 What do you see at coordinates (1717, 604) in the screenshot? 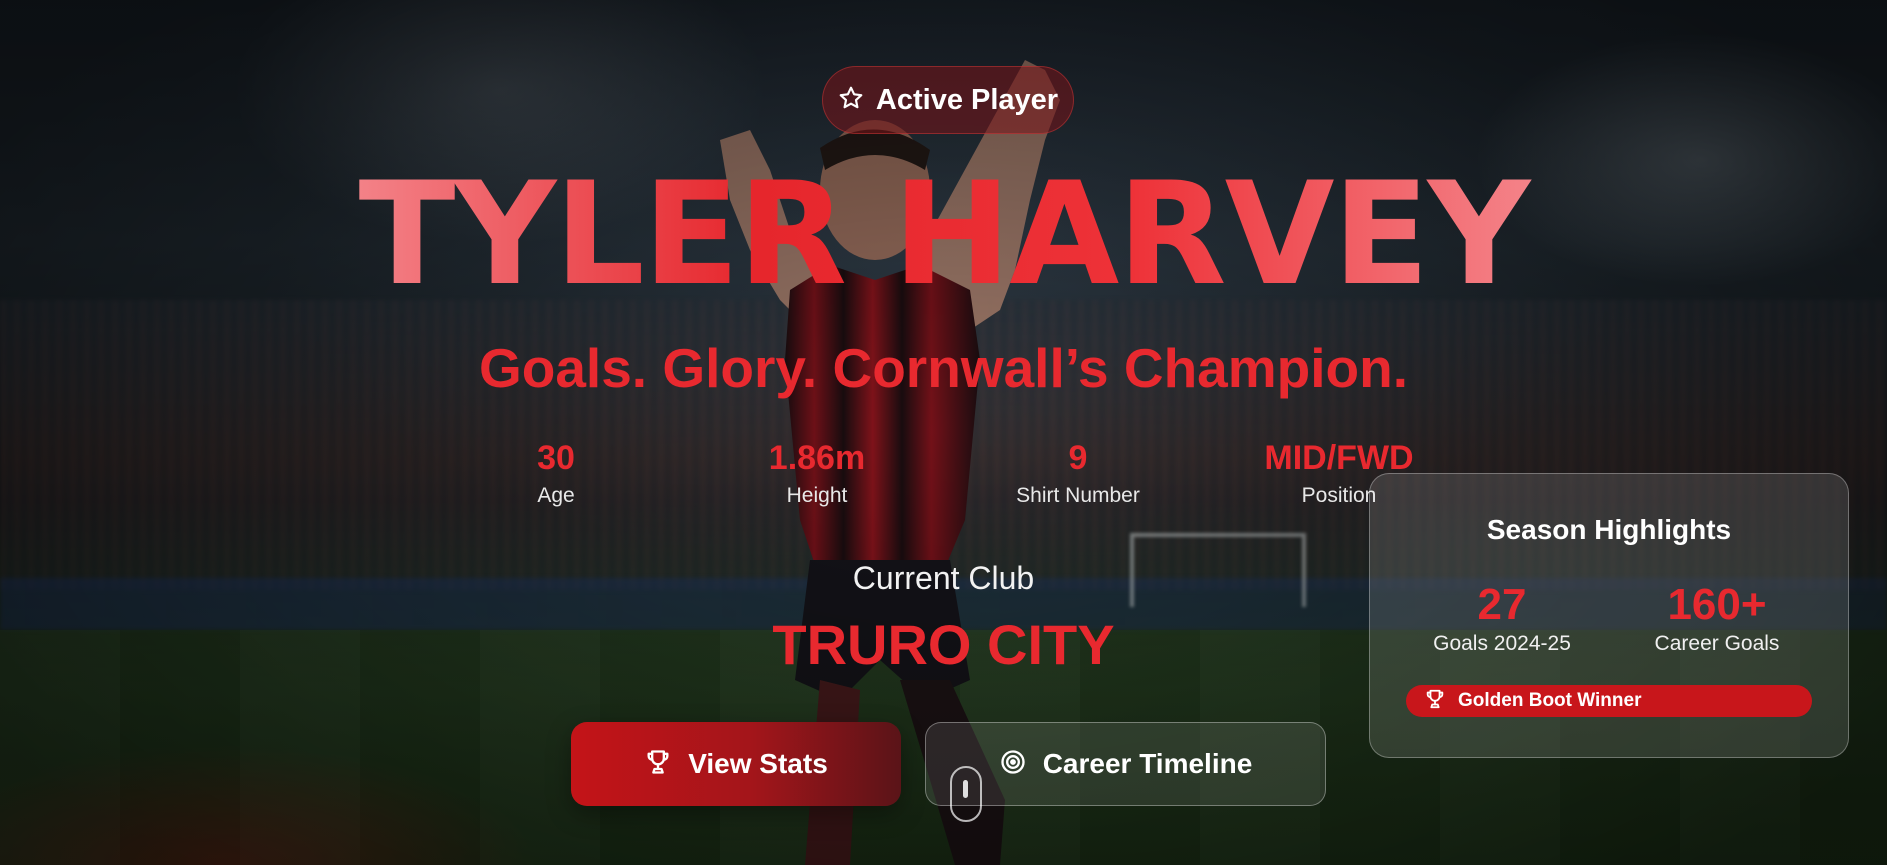
I see `highlight-value: 160+` at bounding box center [1717, 604].